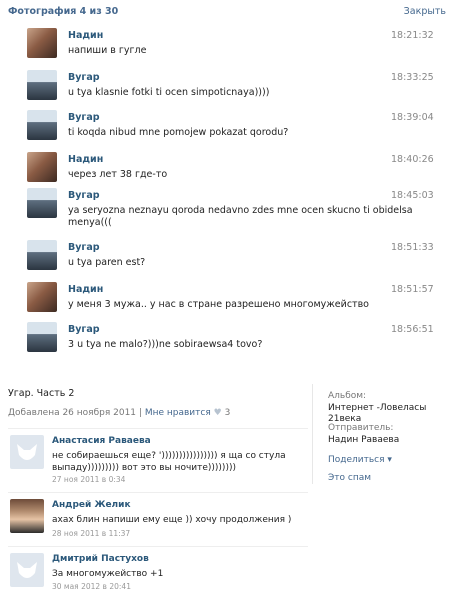  What do you see at coordinates (91, 586) in the screenshot?
I see `comment-date: 30 мая 2012 в 20:41` at bounding box center [91, 586].